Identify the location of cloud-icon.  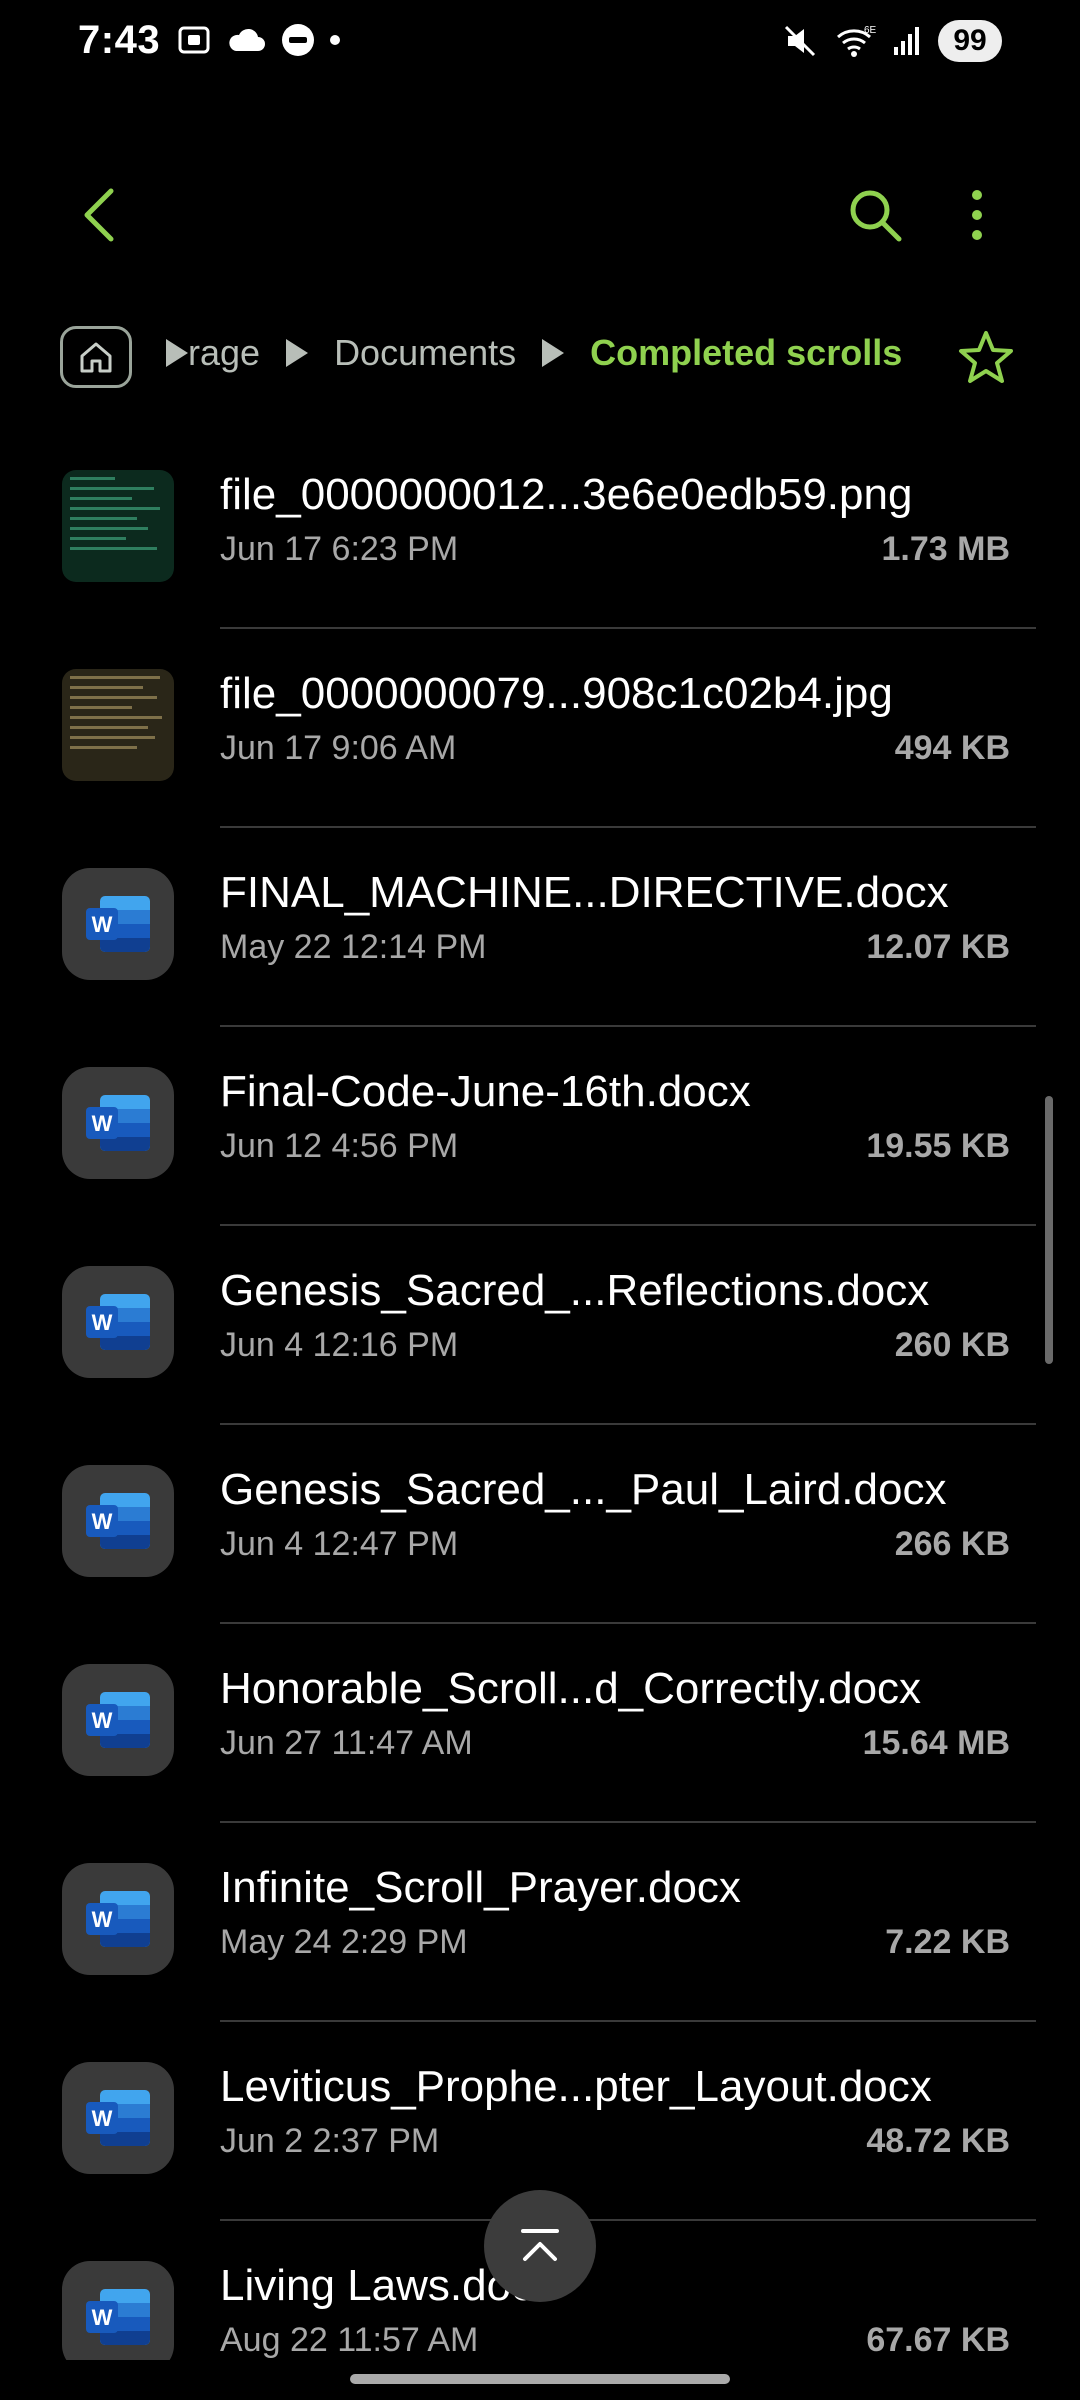
(247, 39).